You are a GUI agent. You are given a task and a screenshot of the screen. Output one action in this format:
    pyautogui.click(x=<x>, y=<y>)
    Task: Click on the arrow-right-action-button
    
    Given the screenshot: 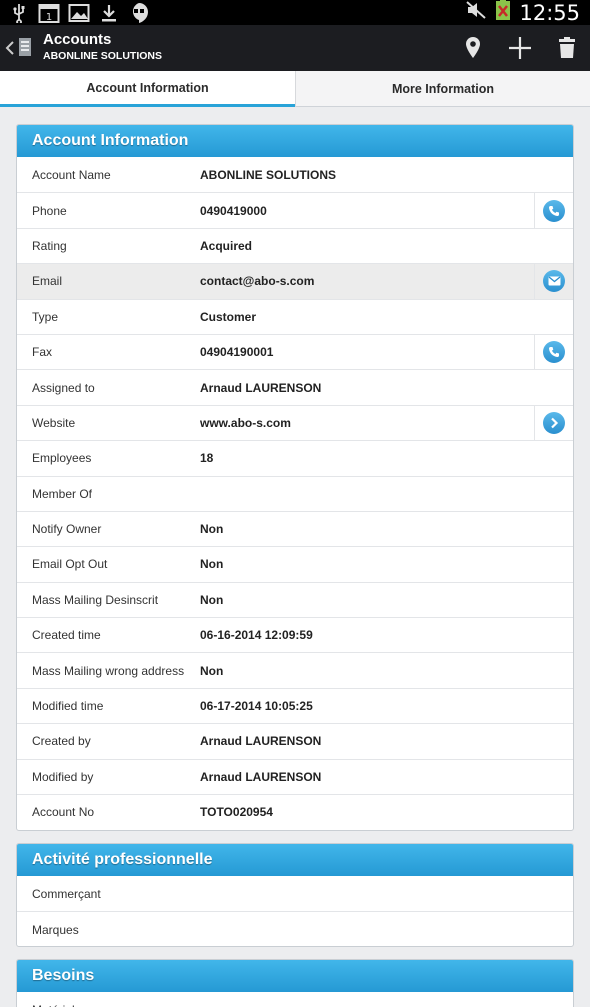 What is the action you would take?
    pyautogui.click(x=553, y=423)
    